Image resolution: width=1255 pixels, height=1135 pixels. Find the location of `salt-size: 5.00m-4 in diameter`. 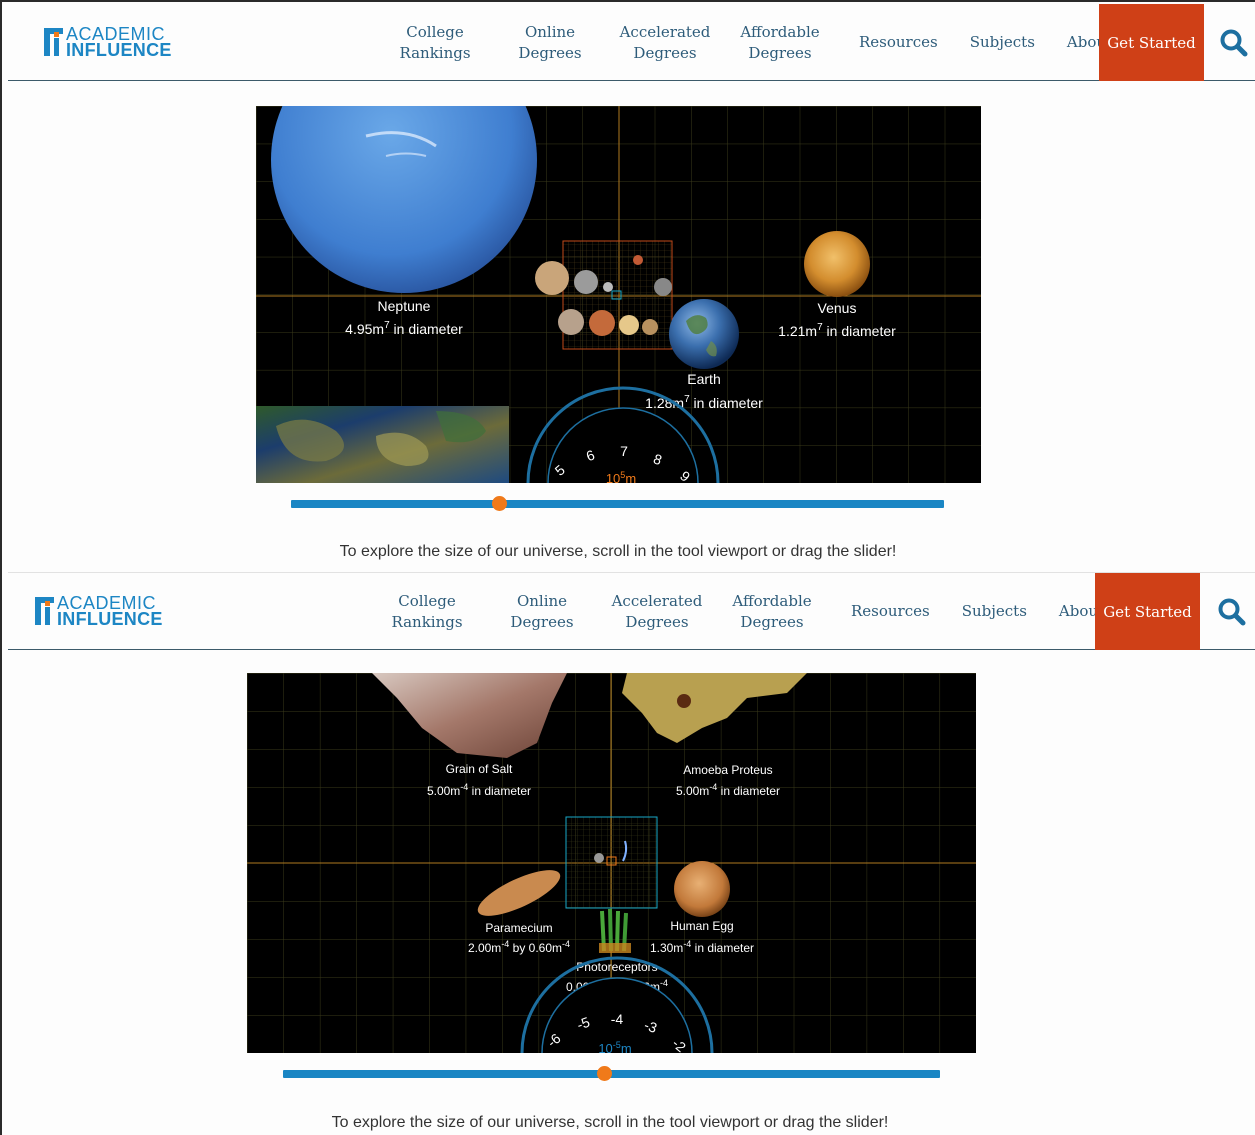

salt-size: 5.00m-4 in diameter is located at coordinates (479, 790).